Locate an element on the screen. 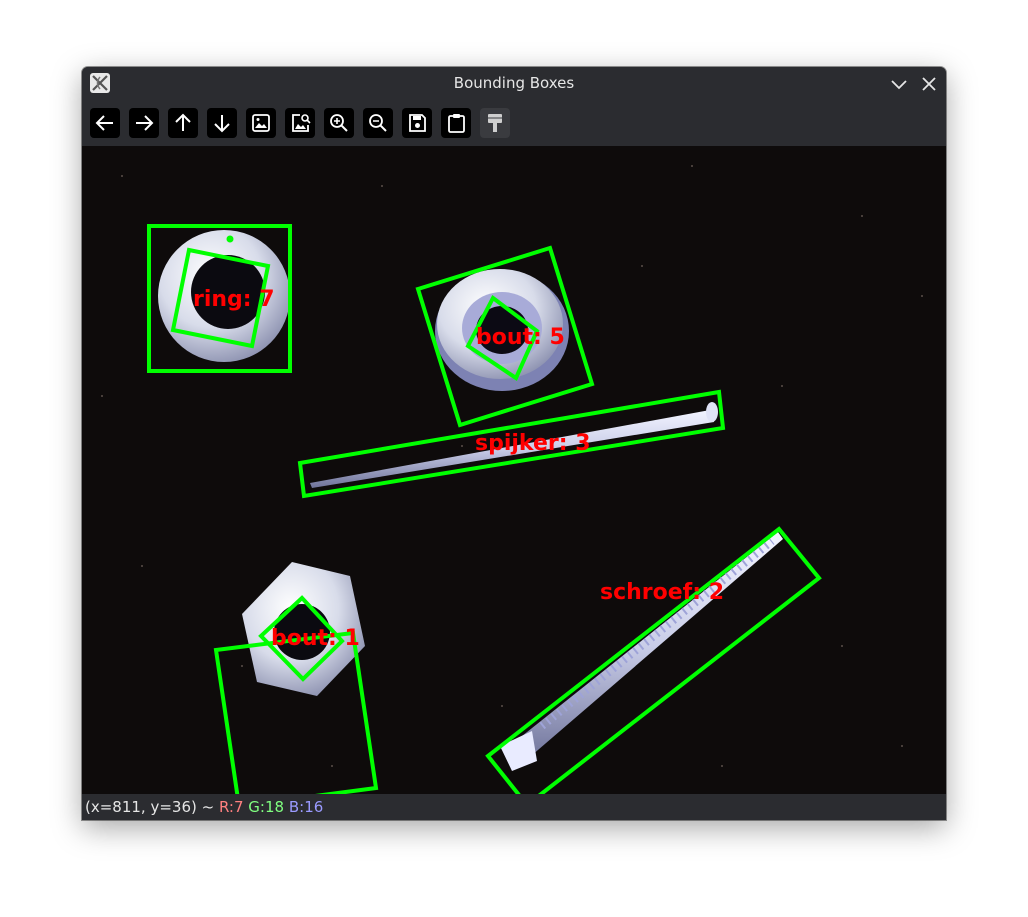  label-nut5: bout: 5 is located at coordinates (520, 337).